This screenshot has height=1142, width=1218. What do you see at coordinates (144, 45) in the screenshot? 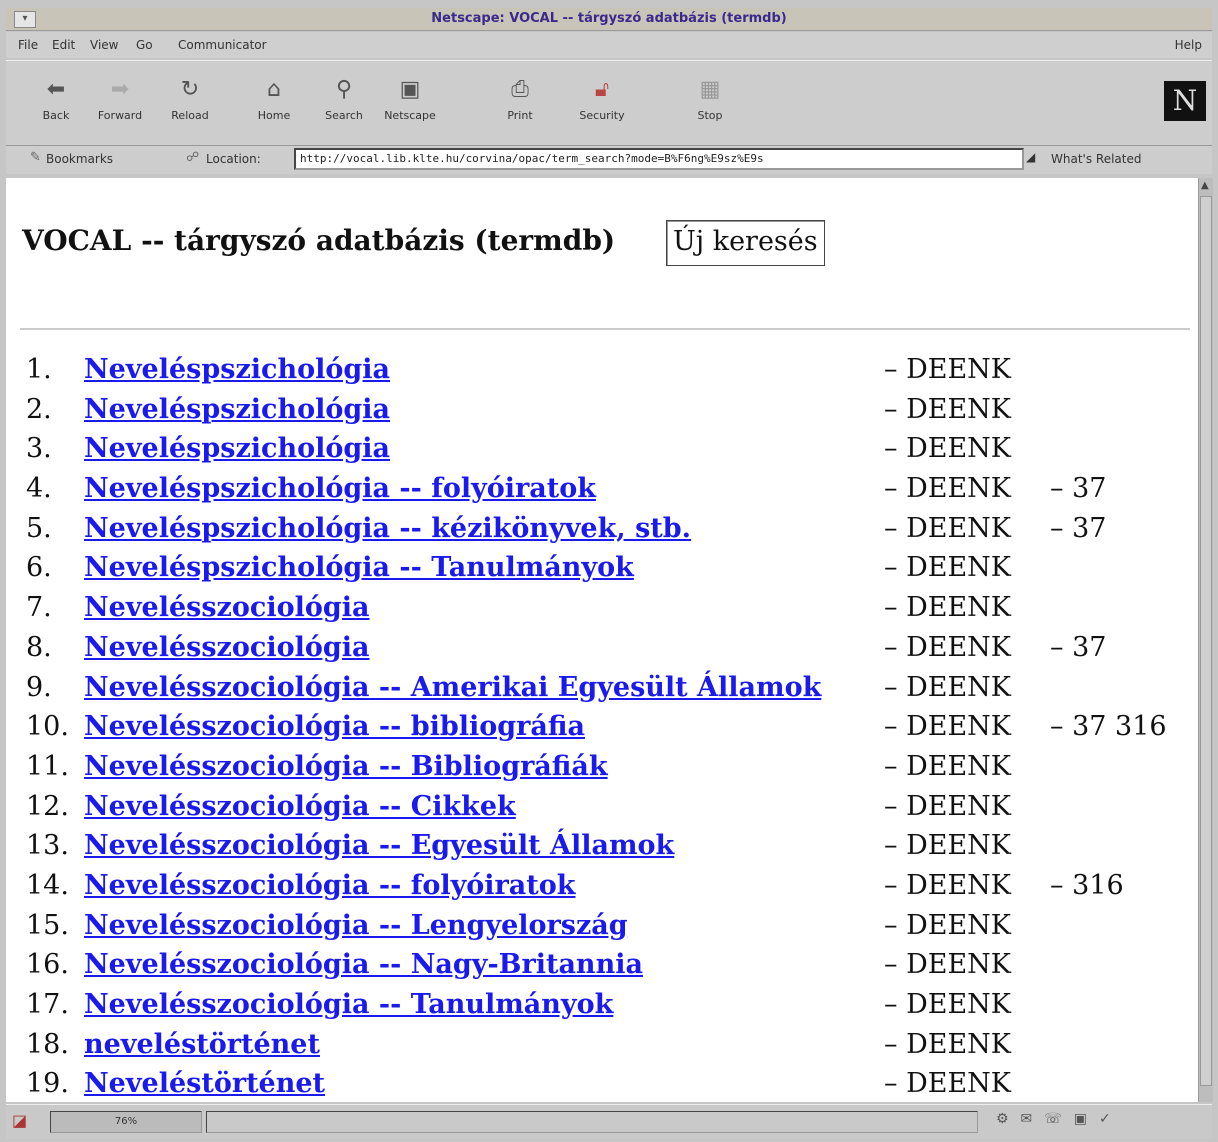
I see `menu-go: Go` at bounding box center [144, 45].